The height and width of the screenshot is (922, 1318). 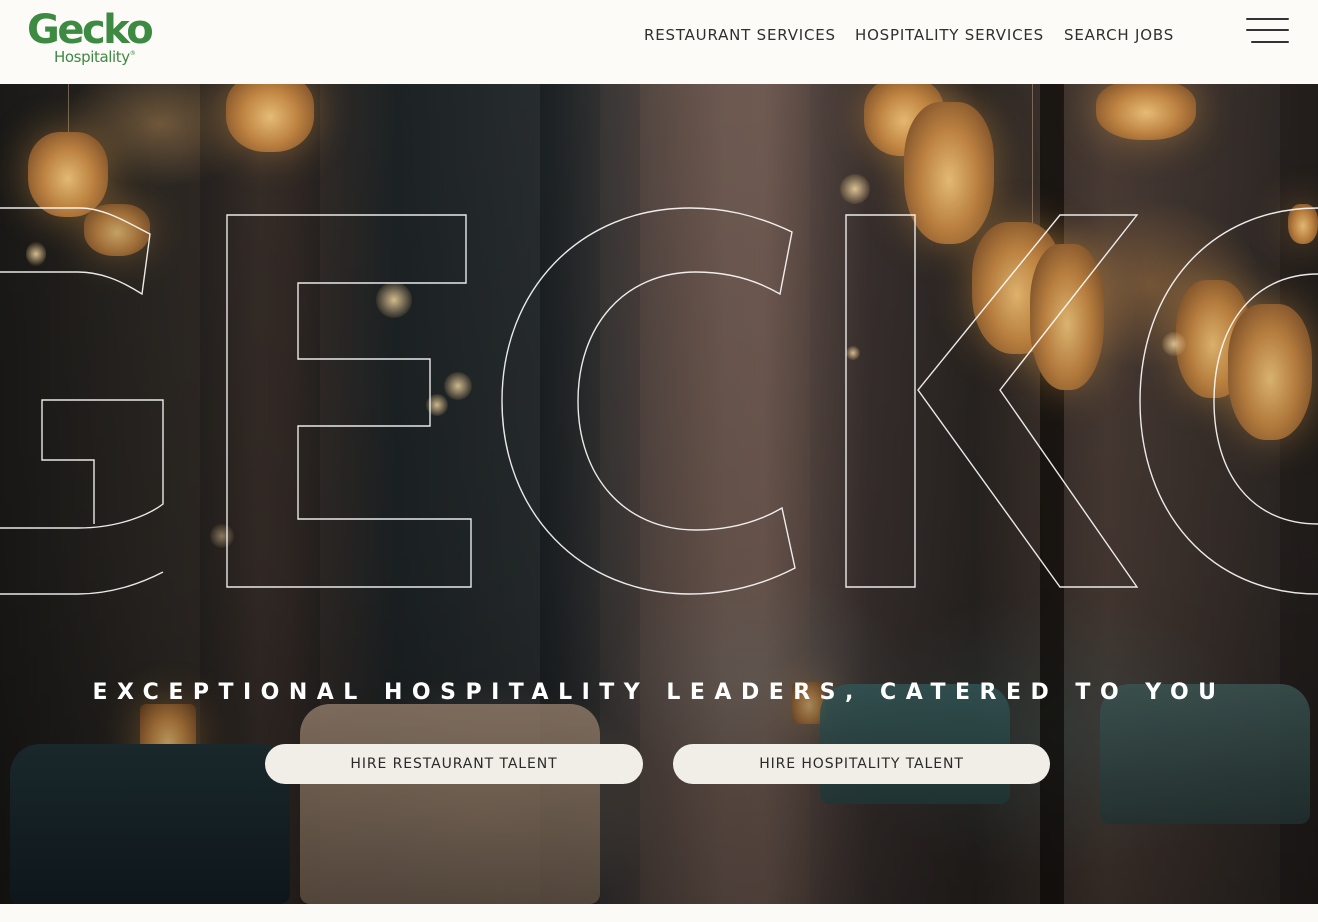 I want to click on letter-g-bottom, so click(x=82, y=464).